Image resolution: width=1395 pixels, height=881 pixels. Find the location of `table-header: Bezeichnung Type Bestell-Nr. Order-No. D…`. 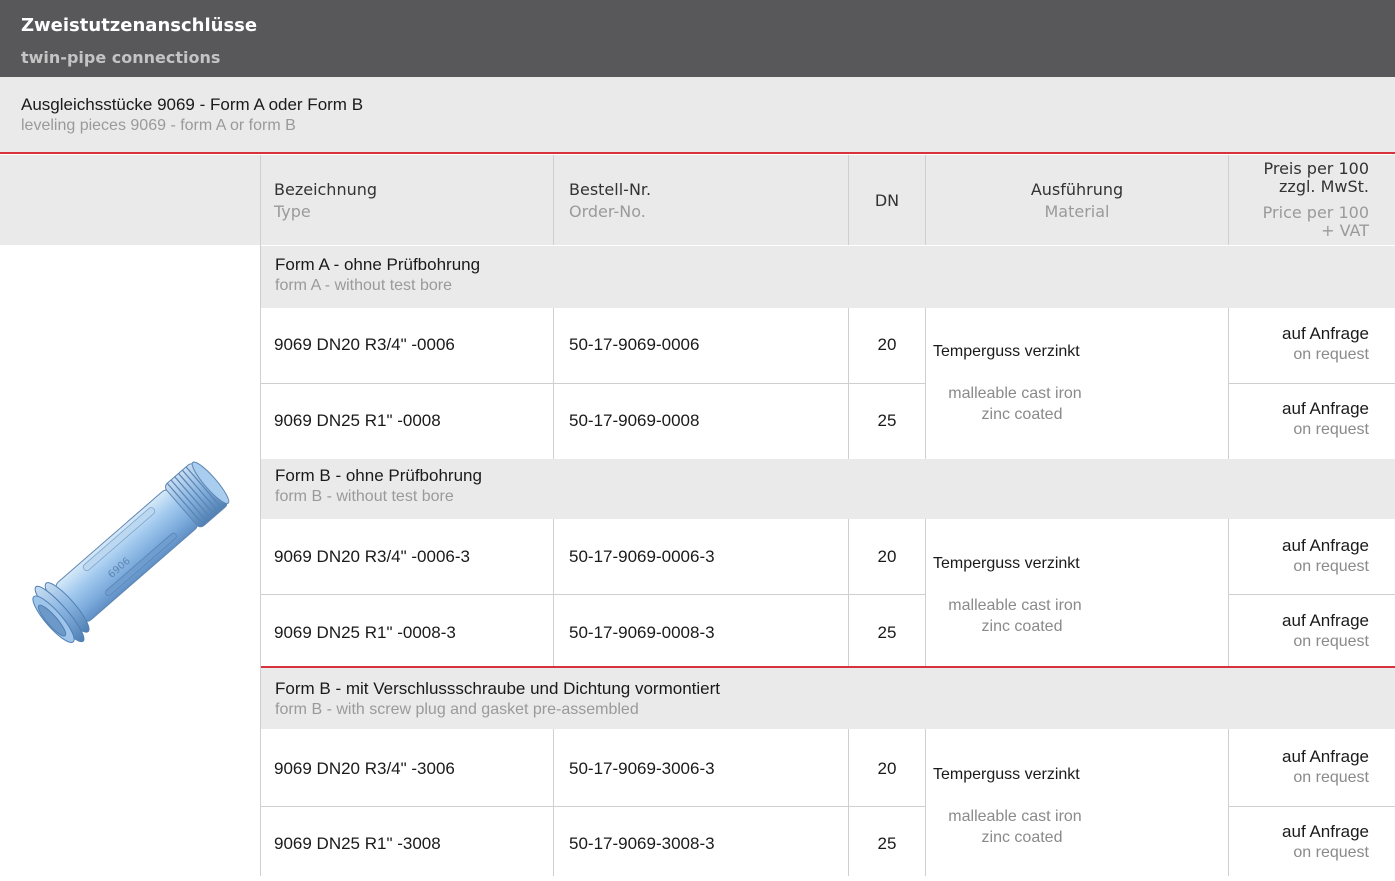

table-header: Bezeichnung Type Bestell-Nr. Order-No. D… is located at coordinates (697, 200).